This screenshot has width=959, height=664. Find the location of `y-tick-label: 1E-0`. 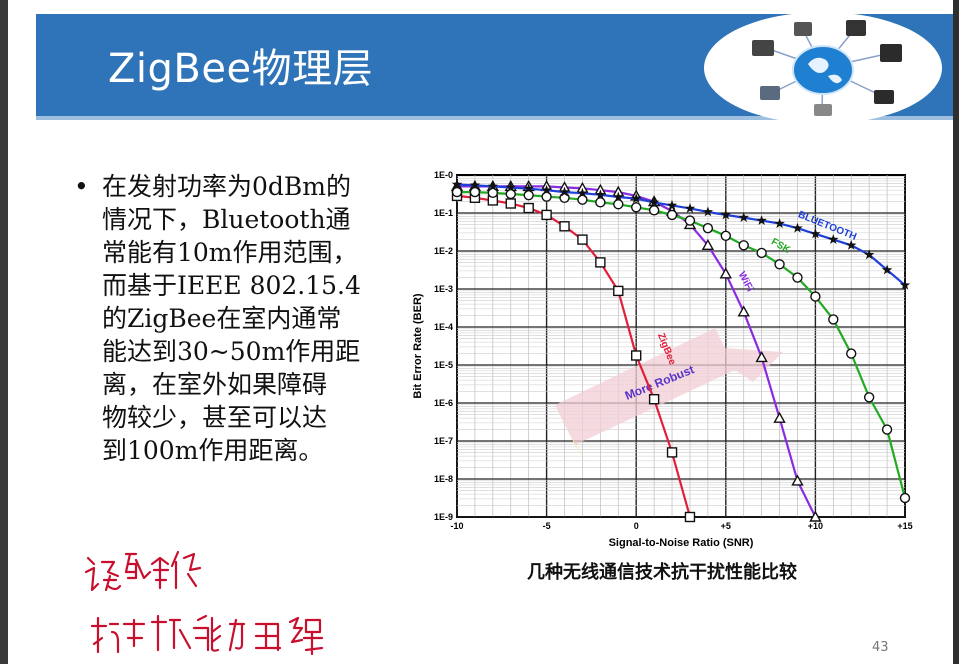

y-tick-label: 1E-0 is located at coordinates (443, 175).